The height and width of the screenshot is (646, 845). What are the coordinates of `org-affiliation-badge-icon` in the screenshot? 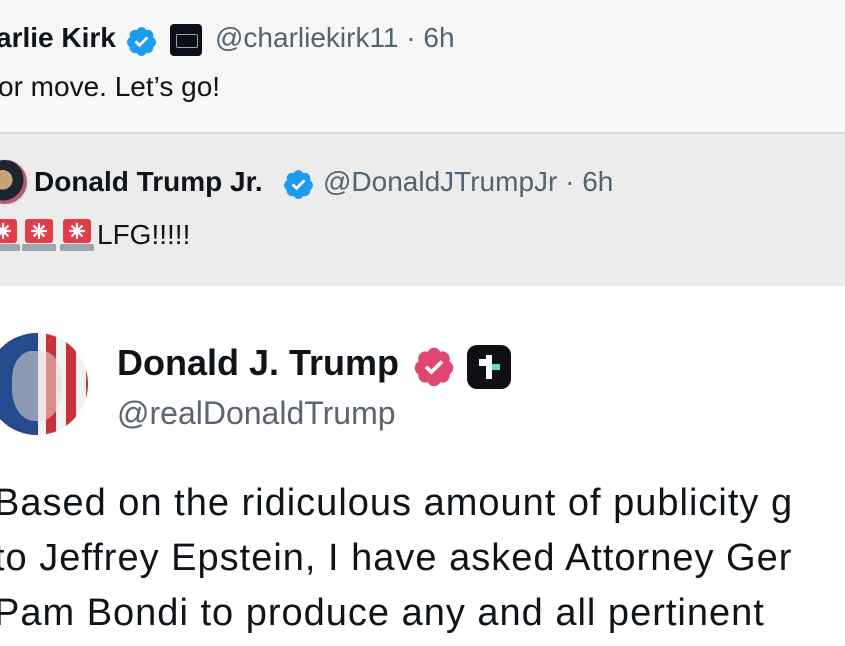 It's located at (186, 40).